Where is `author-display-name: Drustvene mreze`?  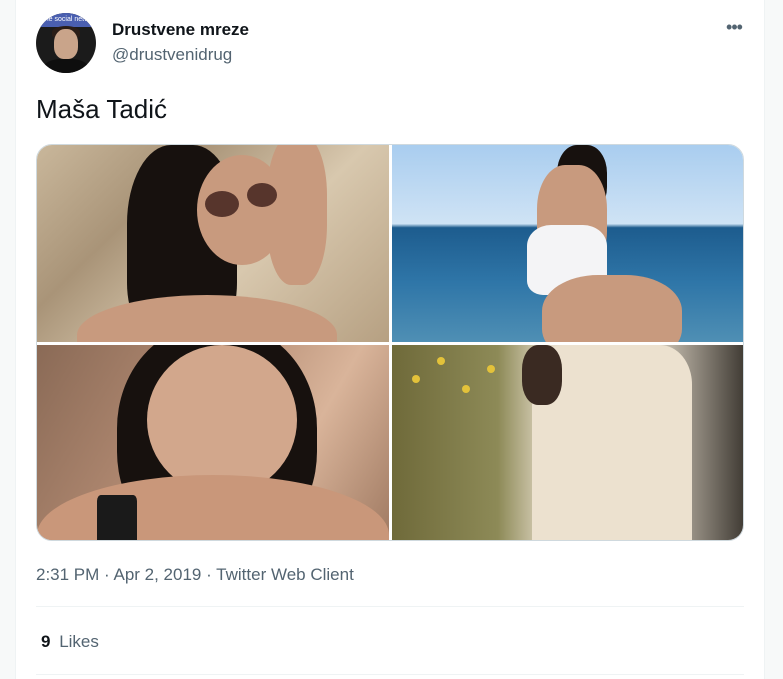 author-display-name: Drustvene mreze is located at coordinates (180, 30).